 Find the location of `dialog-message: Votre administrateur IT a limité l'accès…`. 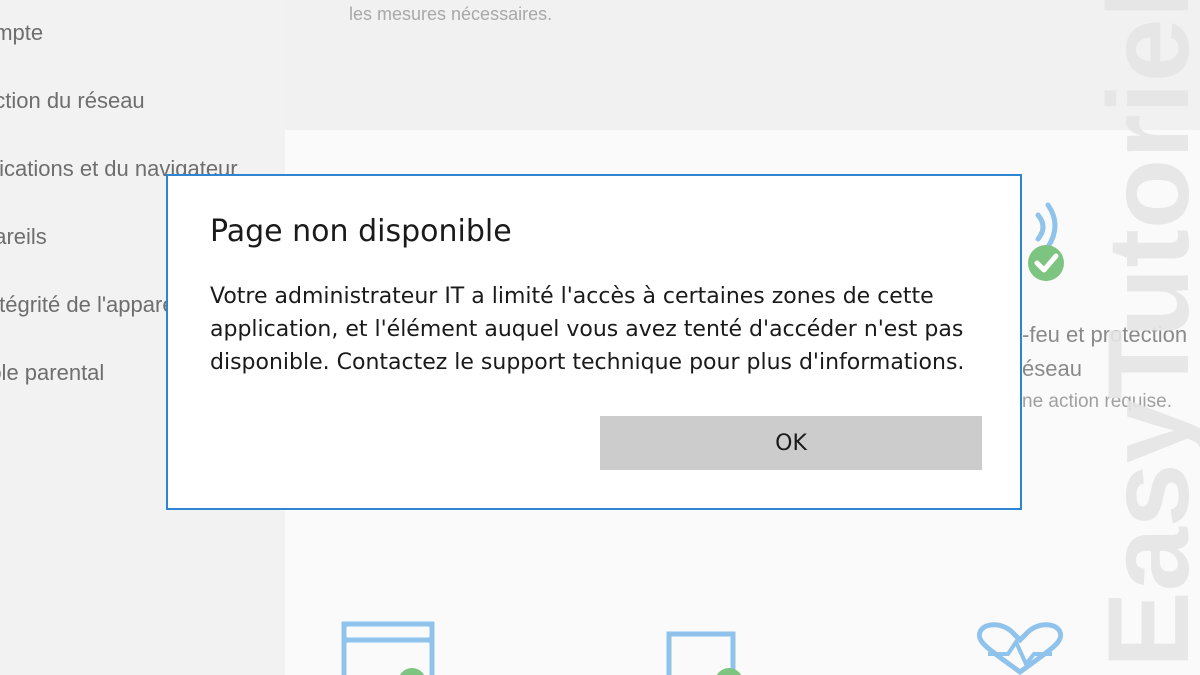

dialog-message: Votre administrateur IT a limité l'accès… is located at coordinates (587, 329).